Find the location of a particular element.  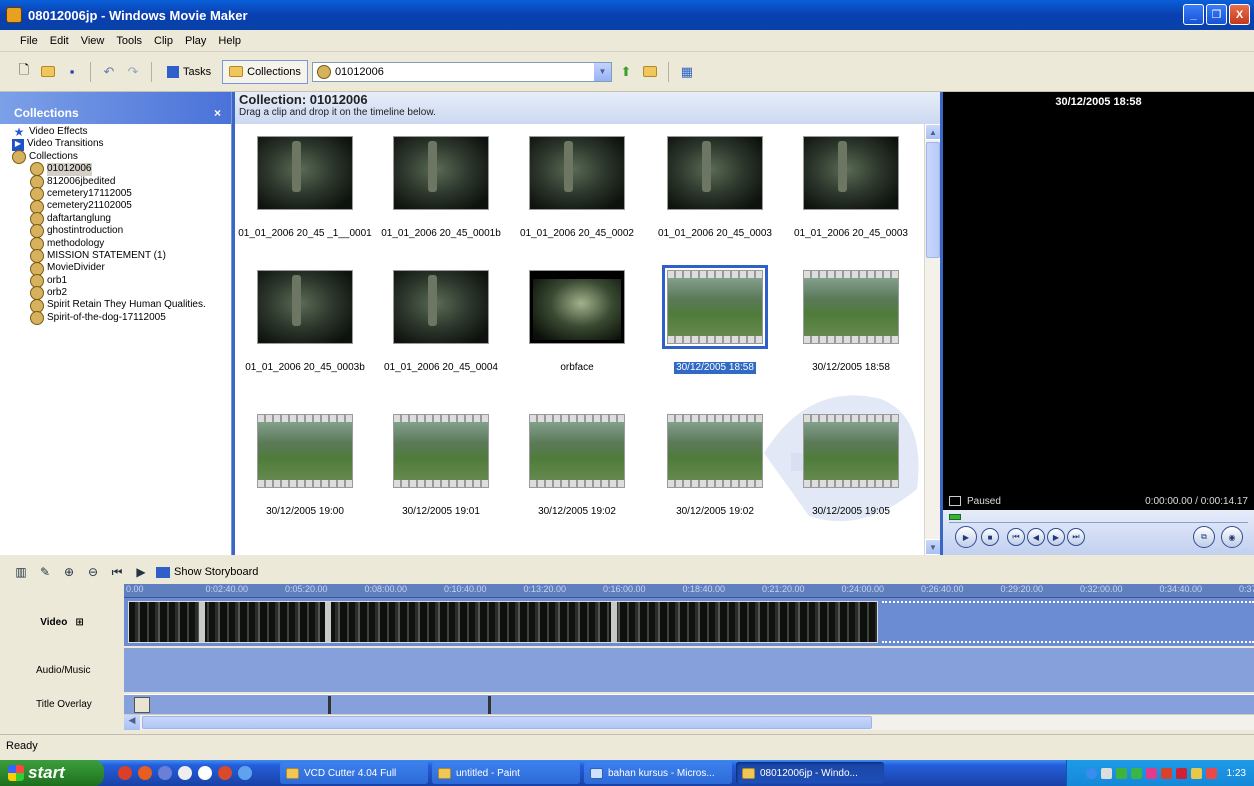

taskbar-item-vcd-cutter: VCD Cutter 4.04 Full is located at coordinates (354, 773).